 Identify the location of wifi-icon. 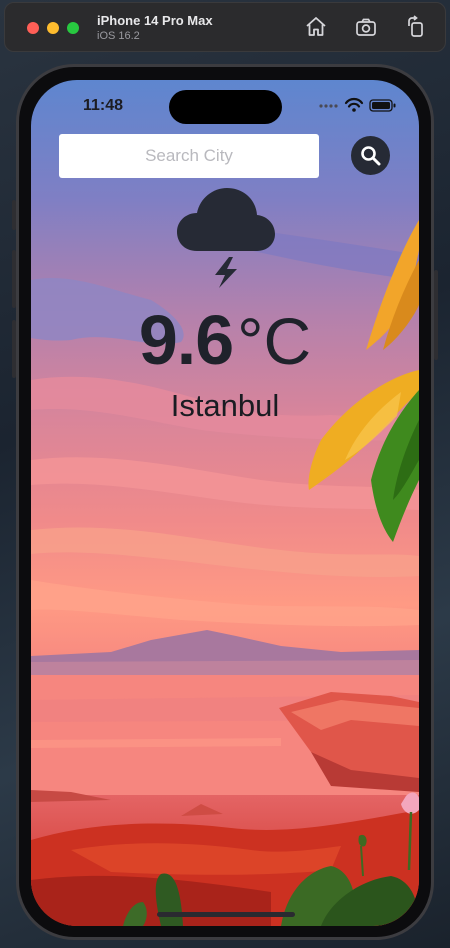
(354, 104).